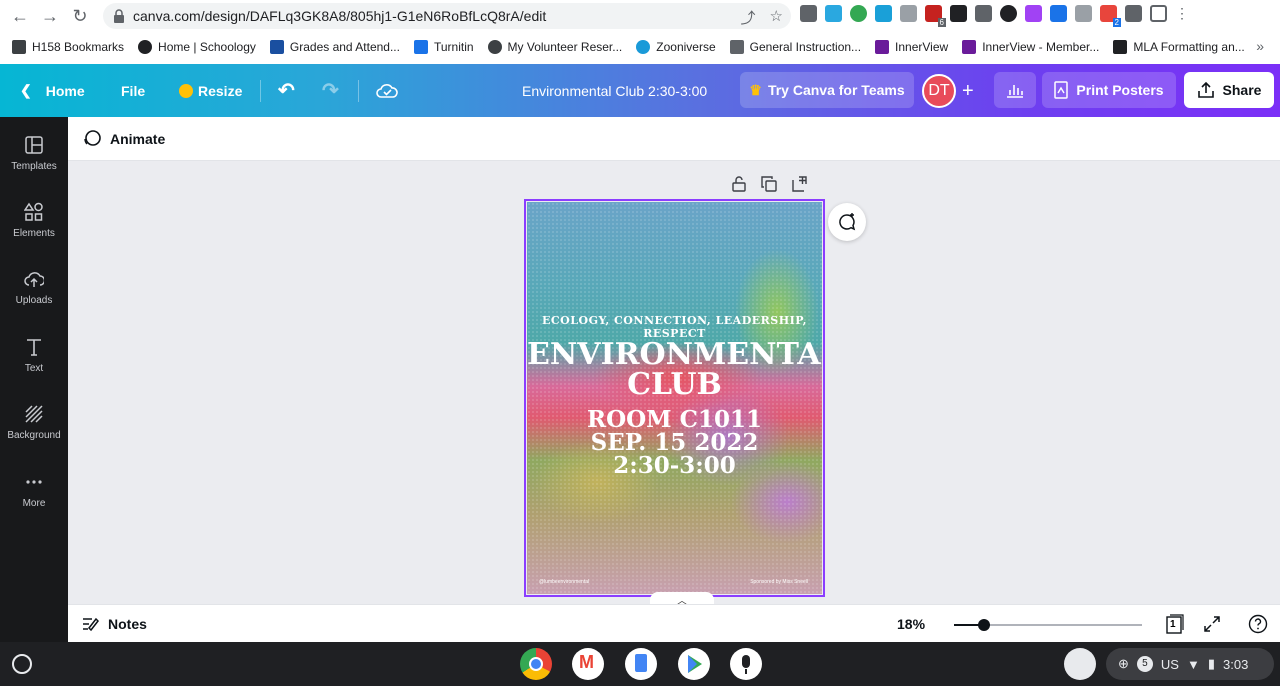 The height and width of the screenshot is (686, 1280). What do you see at coordinates (22, 664) in the screenshot?
I see `launcher-icon` at bounding box center [22, 664].